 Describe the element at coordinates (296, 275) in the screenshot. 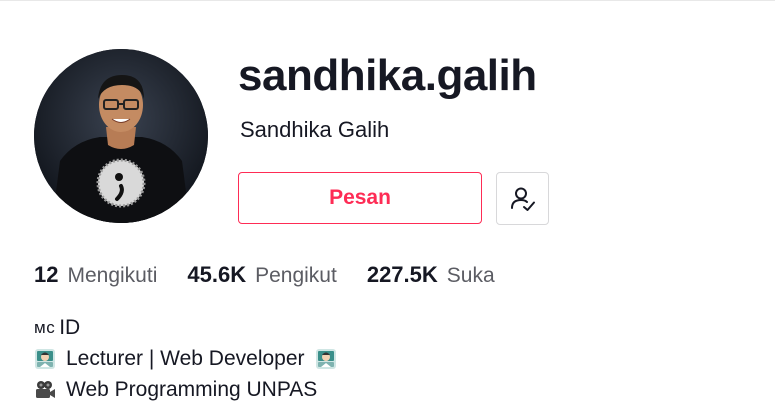

I see `stat-followers-label: Pengikut` at that location.